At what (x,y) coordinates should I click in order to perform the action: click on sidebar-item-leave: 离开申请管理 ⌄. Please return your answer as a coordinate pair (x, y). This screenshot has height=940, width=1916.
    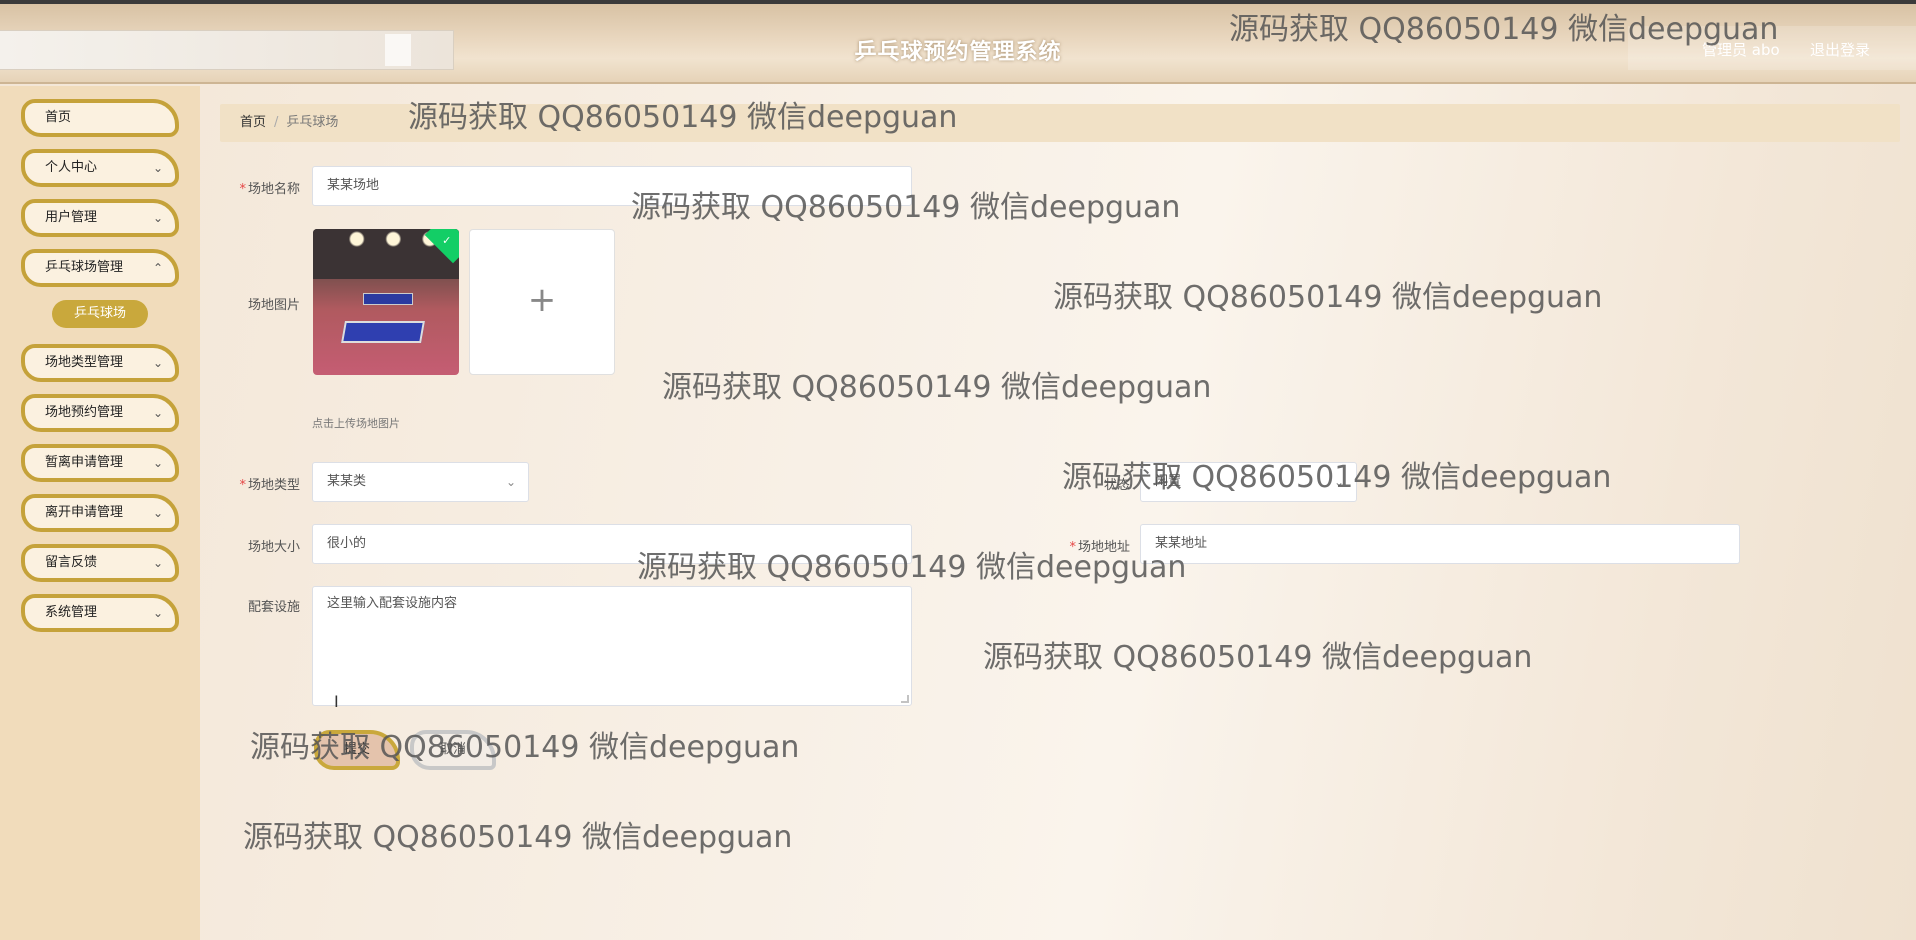
    Looking at the image, I should click on (100, 513).